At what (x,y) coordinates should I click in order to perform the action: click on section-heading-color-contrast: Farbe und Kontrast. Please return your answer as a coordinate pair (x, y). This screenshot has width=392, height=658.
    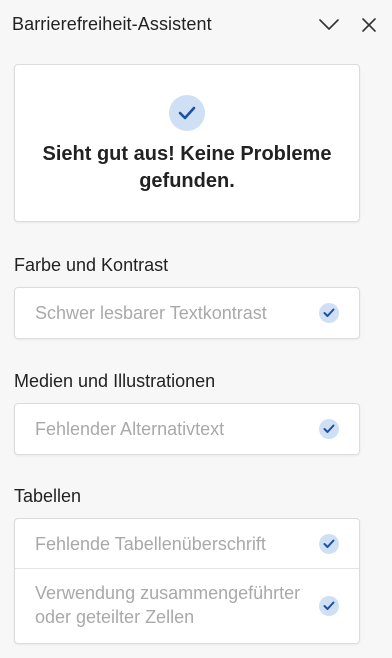
    Looking at the image, I should click on (91, 265).